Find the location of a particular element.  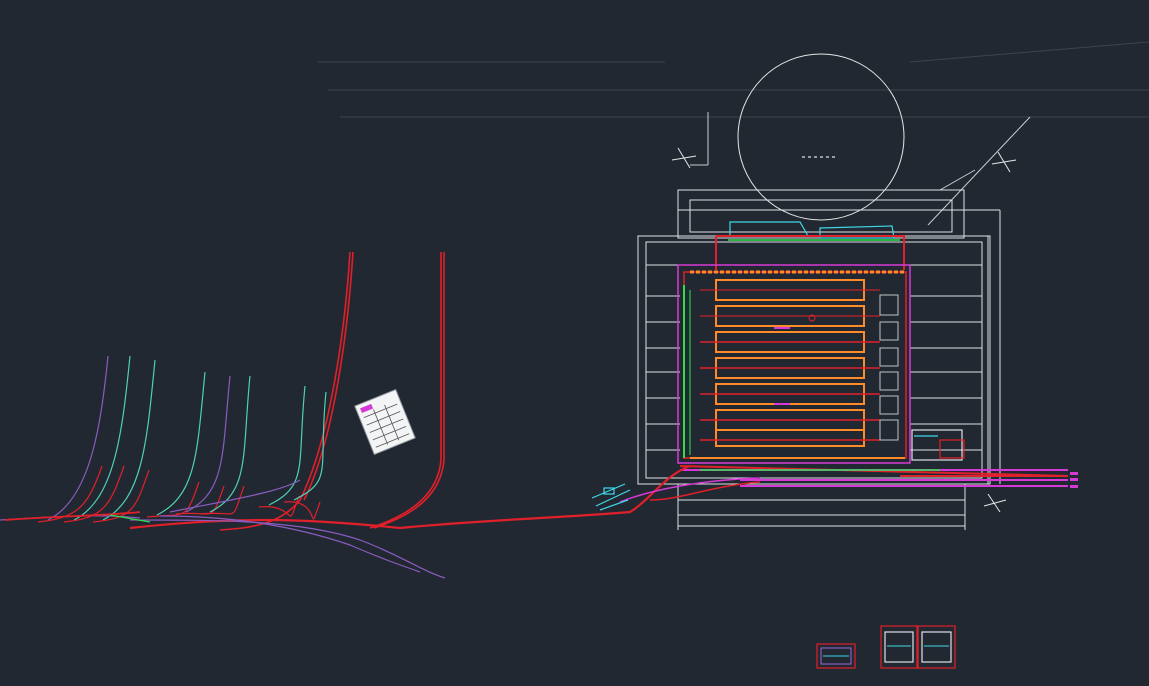

reference-lines is located at coordinates (733, 79).